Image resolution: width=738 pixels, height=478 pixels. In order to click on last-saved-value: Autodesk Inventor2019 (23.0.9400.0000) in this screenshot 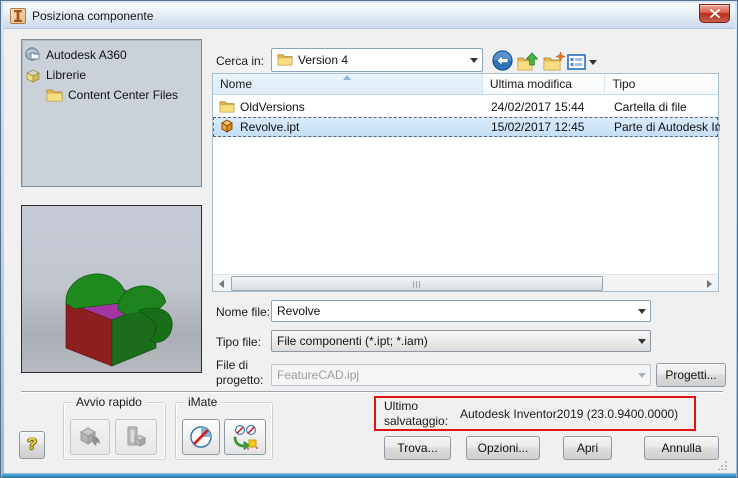, I will do `click(569, 413)`.